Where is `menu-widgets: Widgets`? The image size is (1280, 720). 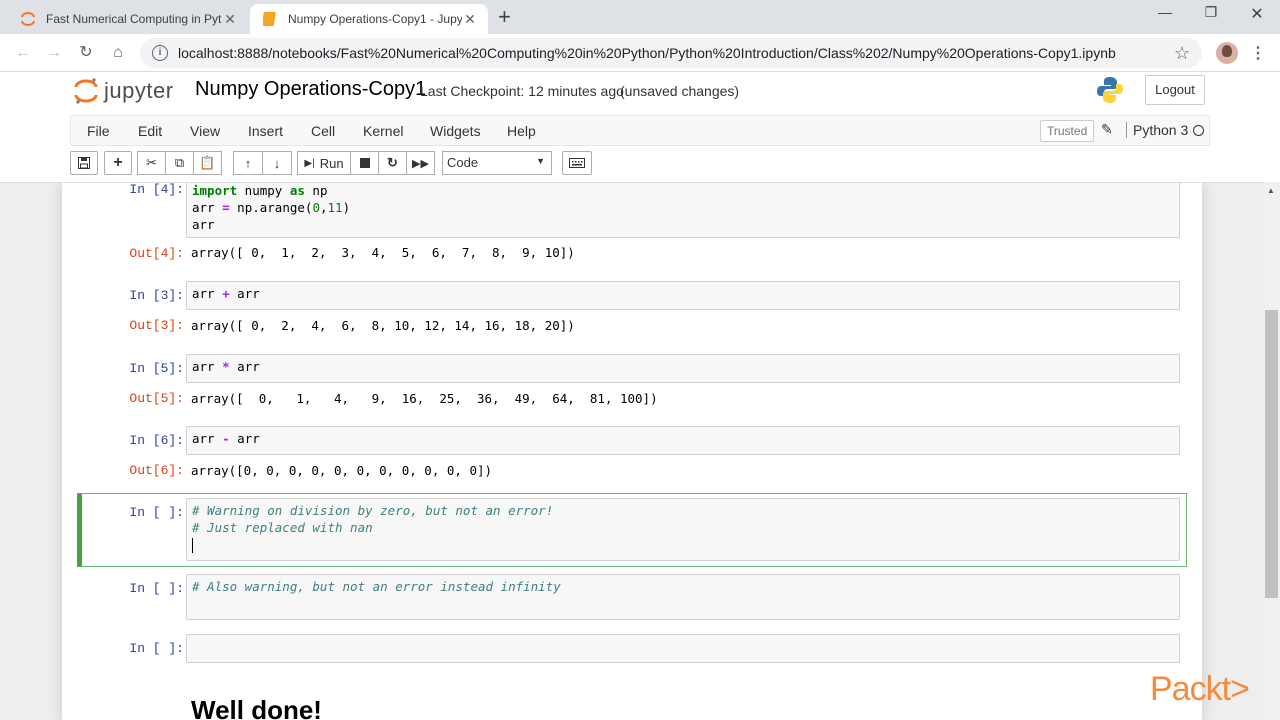
menu-widgets: Widgets is located at coordinates (455, 131).